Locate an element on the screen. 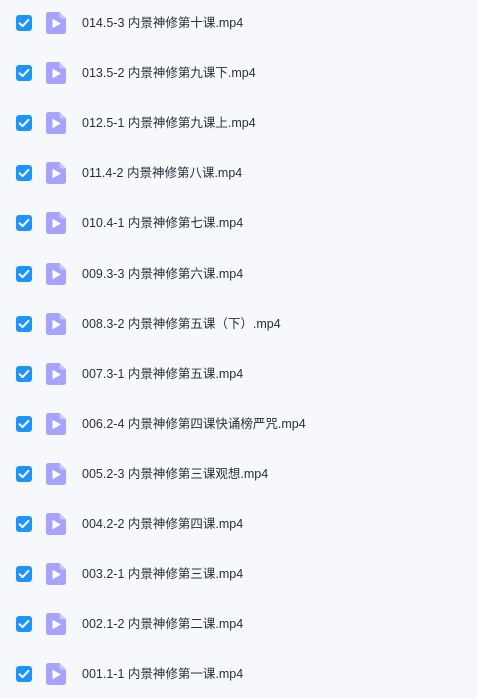 The image size is (478, 699). file-row: 013.5-2 内景神修第九课下.mp4 is located at coordinates (239, 73).